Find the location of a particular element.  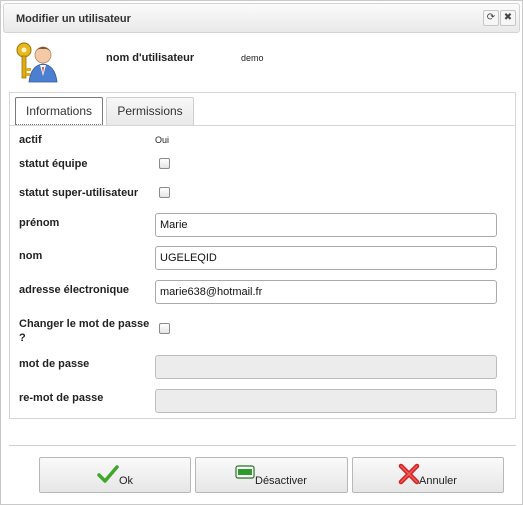

checkmark-icon is located at coordinates (108, 474).